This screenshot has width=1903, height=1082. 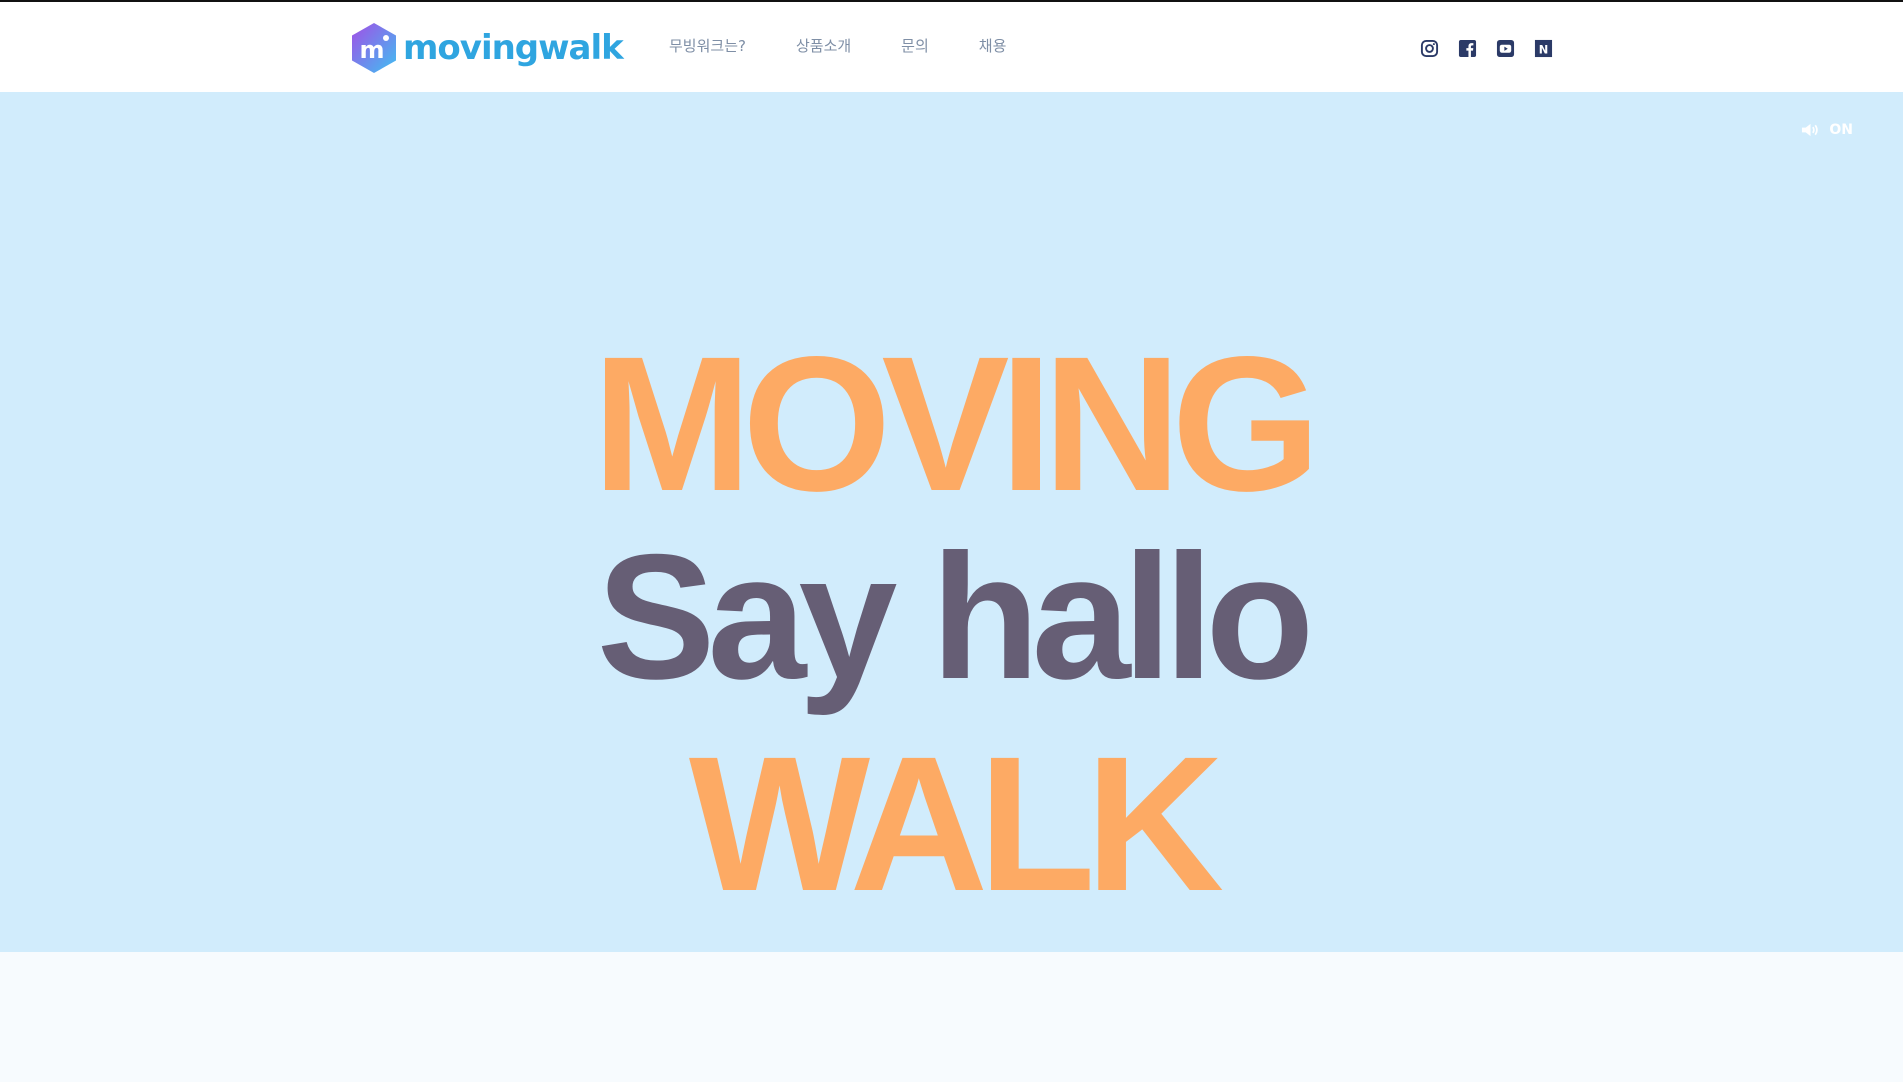 I want to click on naver-letter: N, so click(x=1544, y=49).